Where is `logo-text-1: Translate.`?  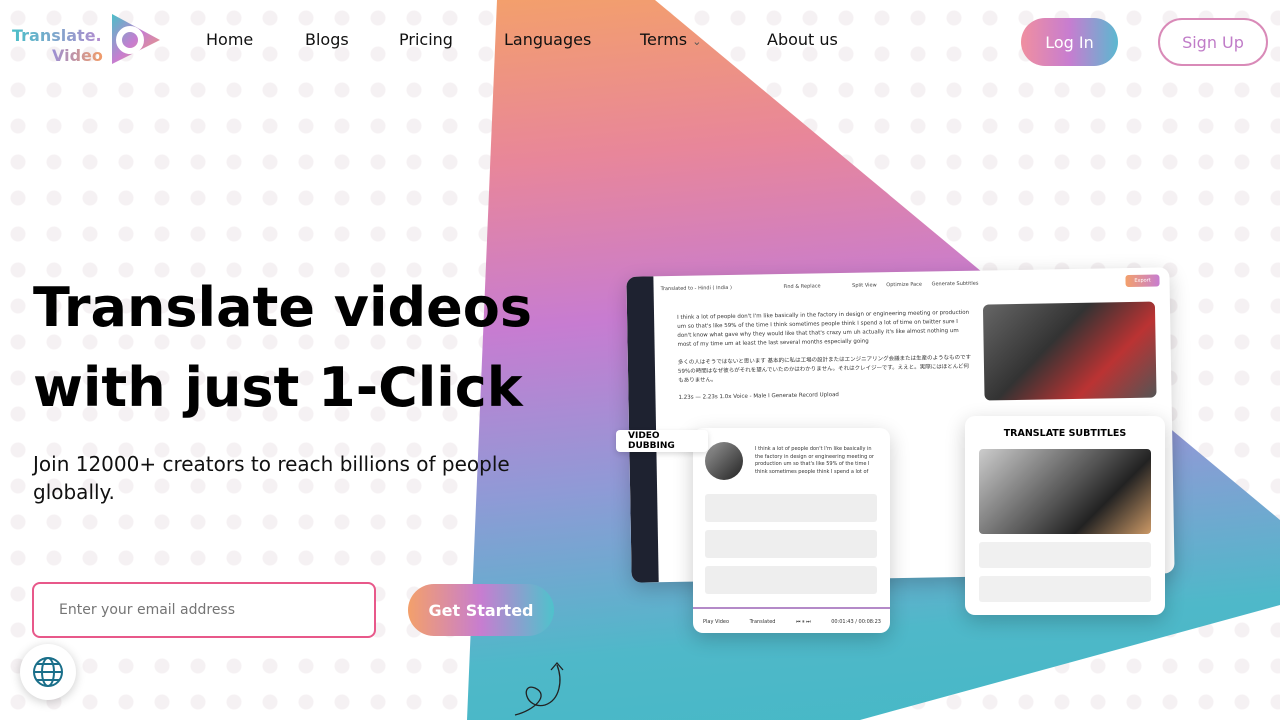 logo-text-1: Translate. is located at coordinates (57, 35).